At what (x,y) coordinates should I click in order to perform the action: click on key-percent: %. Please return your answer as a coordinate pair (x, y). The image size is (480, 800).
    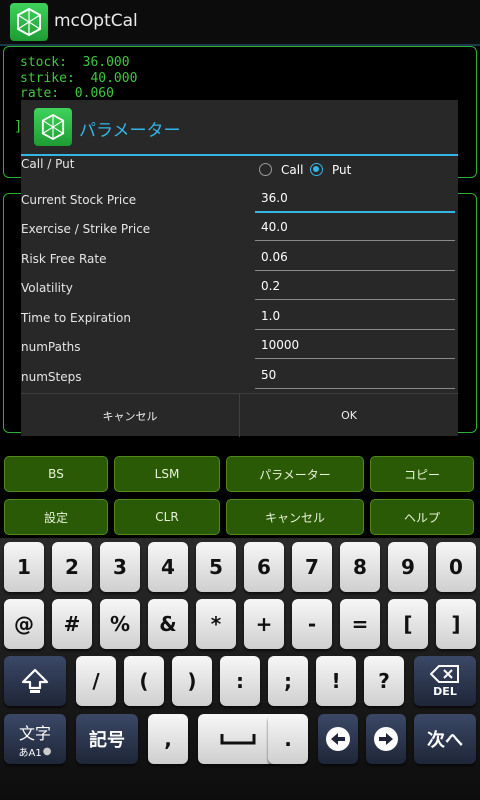
    Looking at the image, I should click on (120, 624).